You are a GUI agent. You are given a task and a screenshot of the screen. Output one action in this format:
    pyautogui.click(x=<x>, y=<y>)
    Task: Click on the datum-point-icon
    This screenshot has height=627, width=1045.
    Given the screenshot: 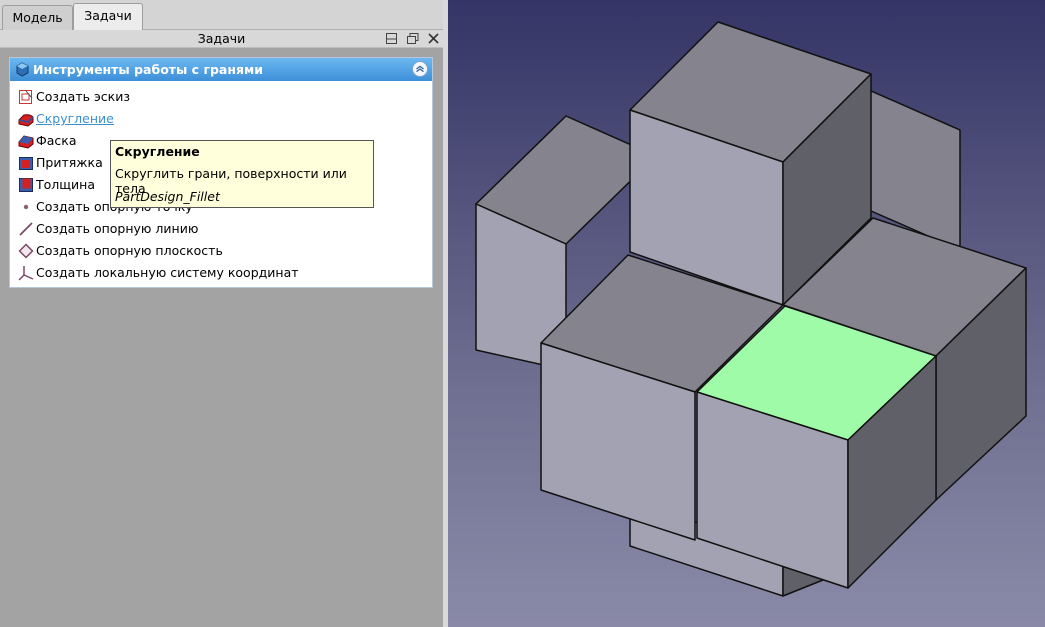 What is the action you would take?
    pyautogui.click(x=26, y=207)
    